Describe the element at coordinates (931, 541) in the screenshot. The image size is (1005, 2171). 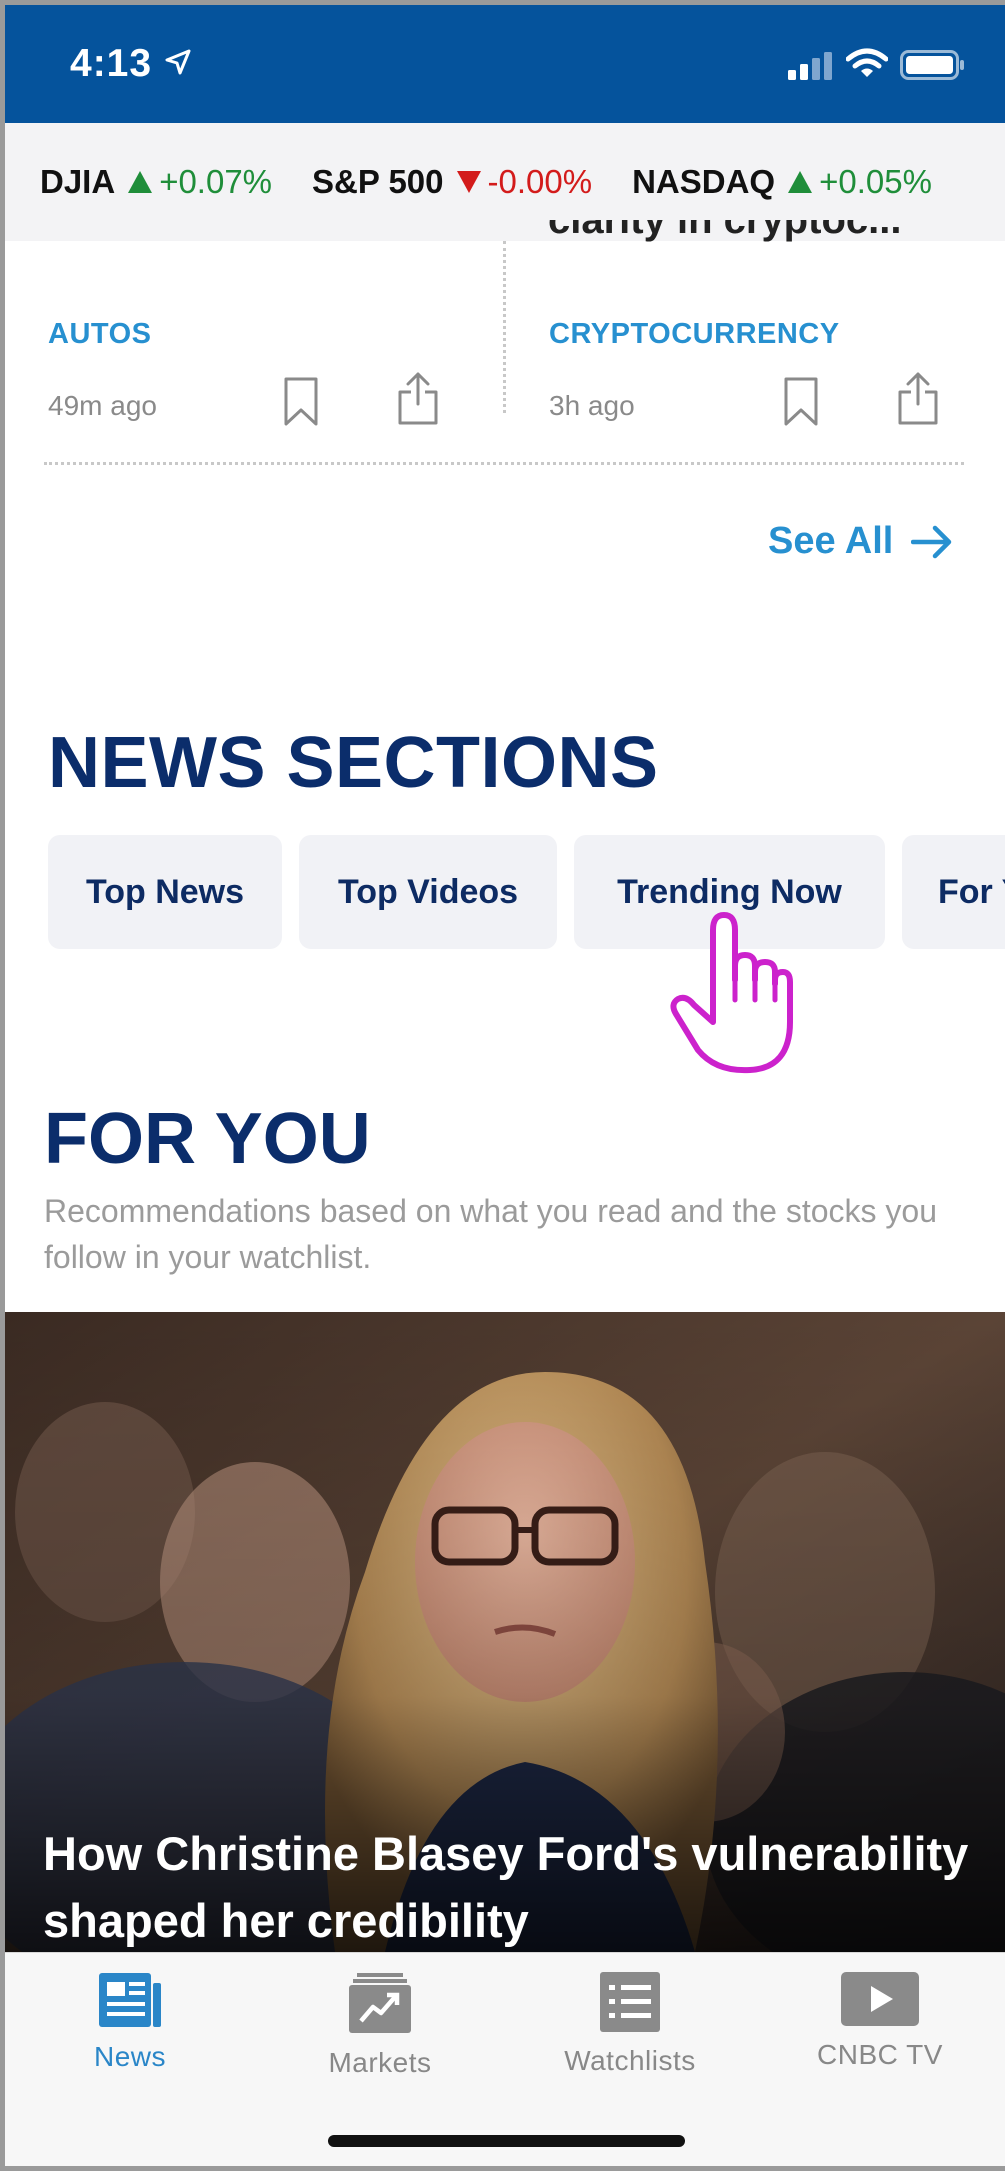
I see `arrow-right-icon` at that location.